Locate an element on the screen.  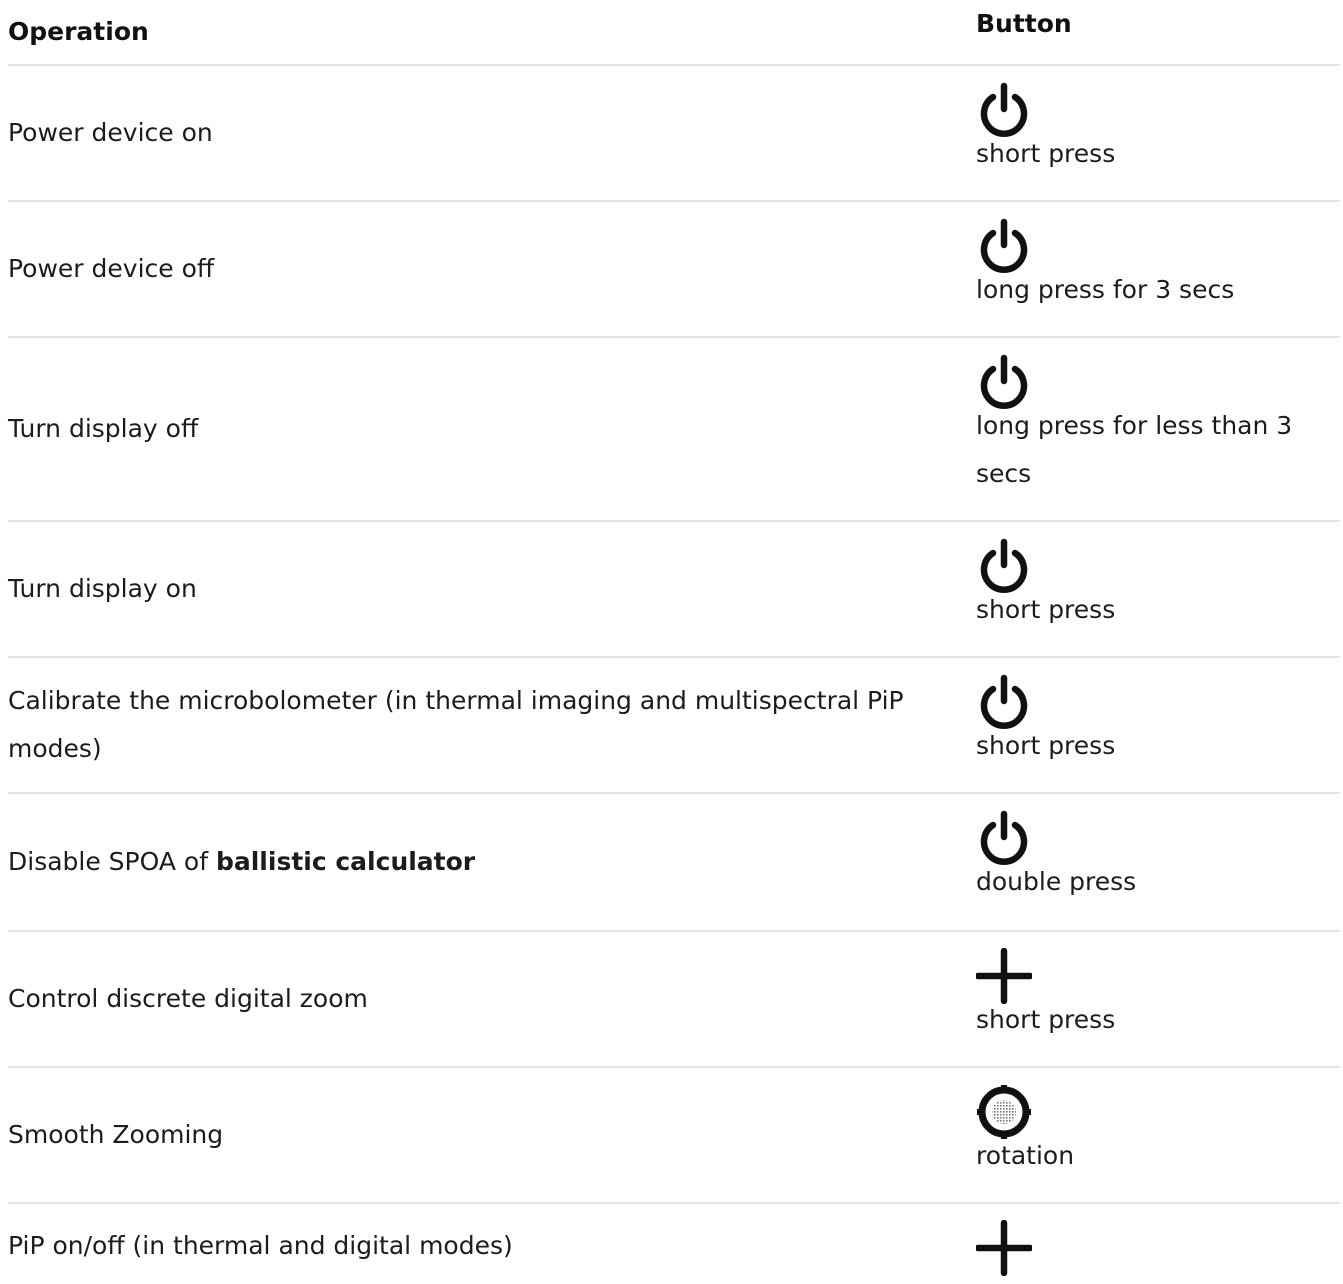
button-cell: long press for less than 3 secs is located at coordinates (1158, 418).